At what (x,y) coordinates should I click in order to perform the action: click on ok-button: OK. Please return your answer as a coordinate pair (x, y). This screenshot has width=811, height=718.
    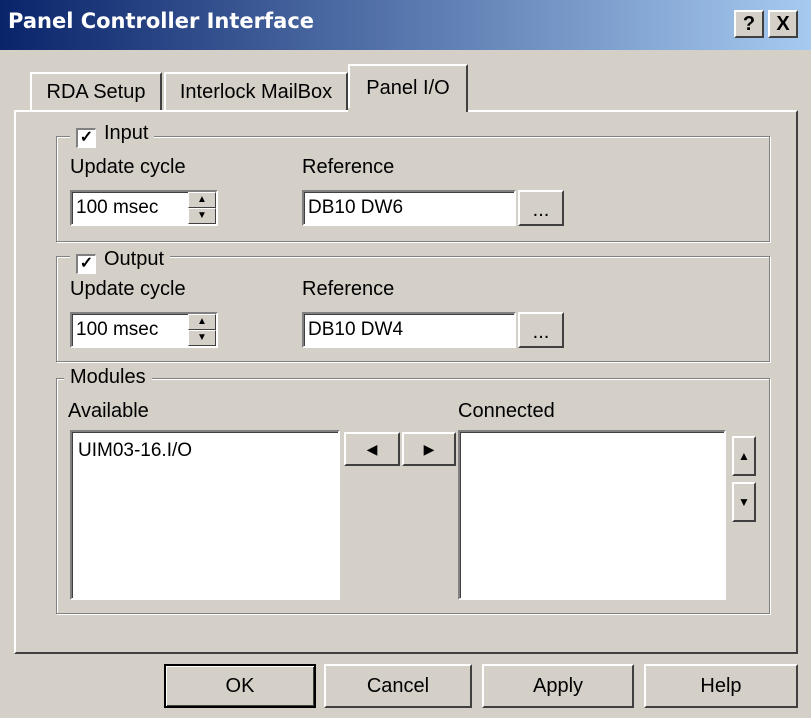
    Looking at the image, I should click on (240, 686).